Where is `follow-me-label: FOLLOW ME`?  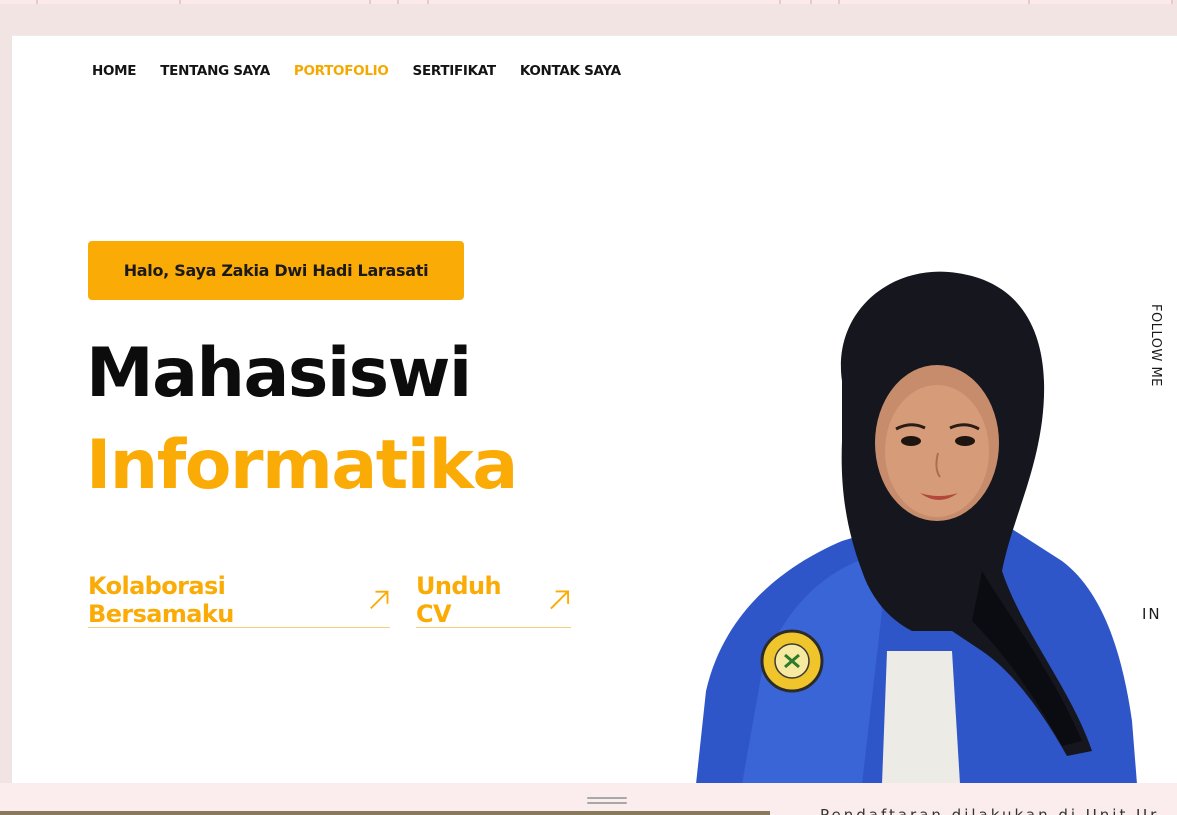
follow-me-label: FOLLOW ME is located at coordinates (1155, 345).